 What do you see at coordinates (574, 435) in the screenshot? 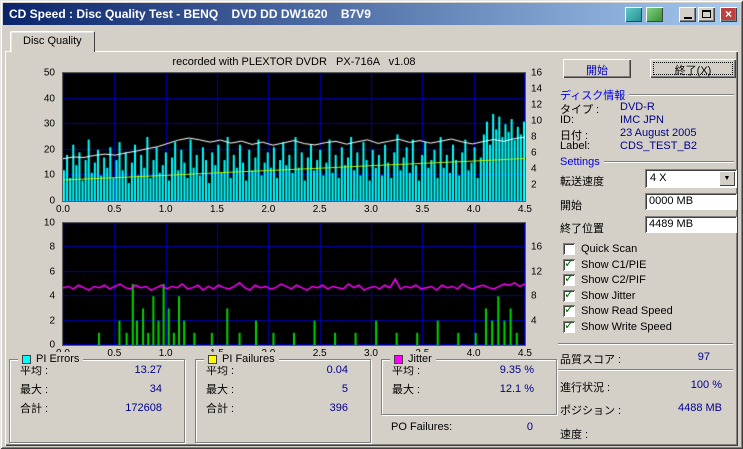
I see `speed-row: 速度 :` at bounding box center [574, 435].